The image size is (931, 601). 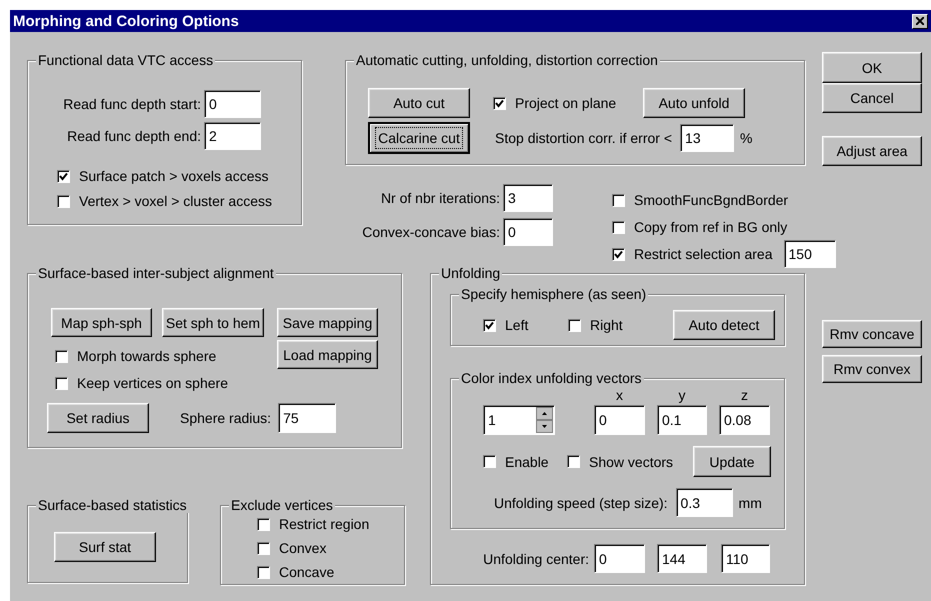 What do you see at coordinates (535, 558) in the screenshot?
I see `field-label: Unfolding center:` at bounding box center [535, 558].